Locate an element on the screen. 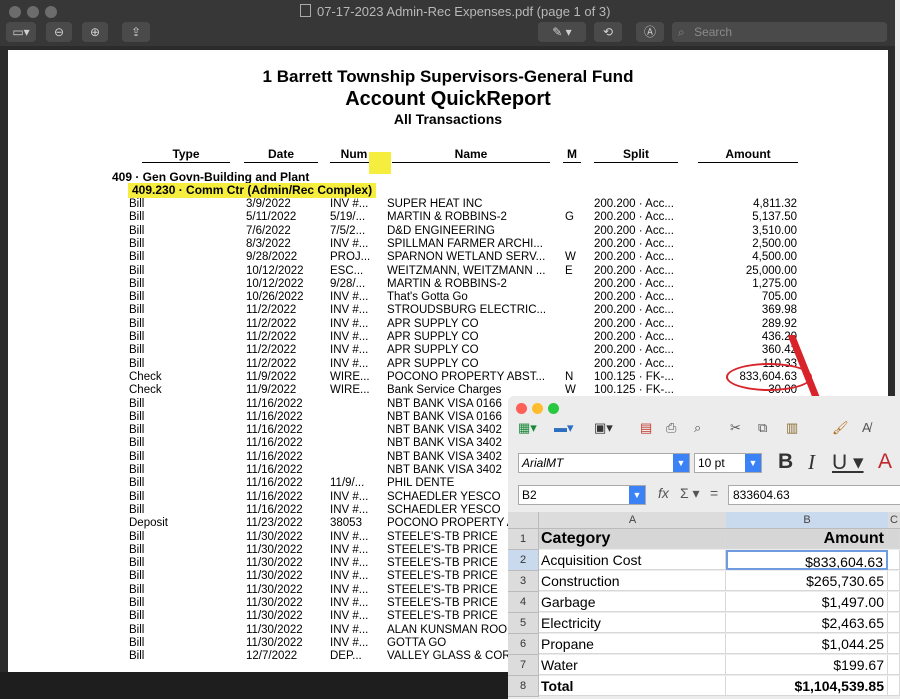 The image size is (900, 699). cell-category: Garbage is located at coordinates (632, 602).